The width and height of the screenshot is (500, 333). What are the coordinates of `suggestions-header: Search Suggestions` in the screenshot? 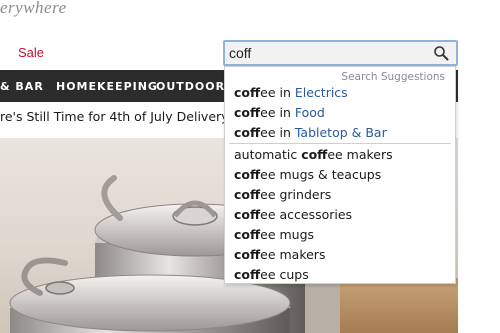 It's located at (393, 77).